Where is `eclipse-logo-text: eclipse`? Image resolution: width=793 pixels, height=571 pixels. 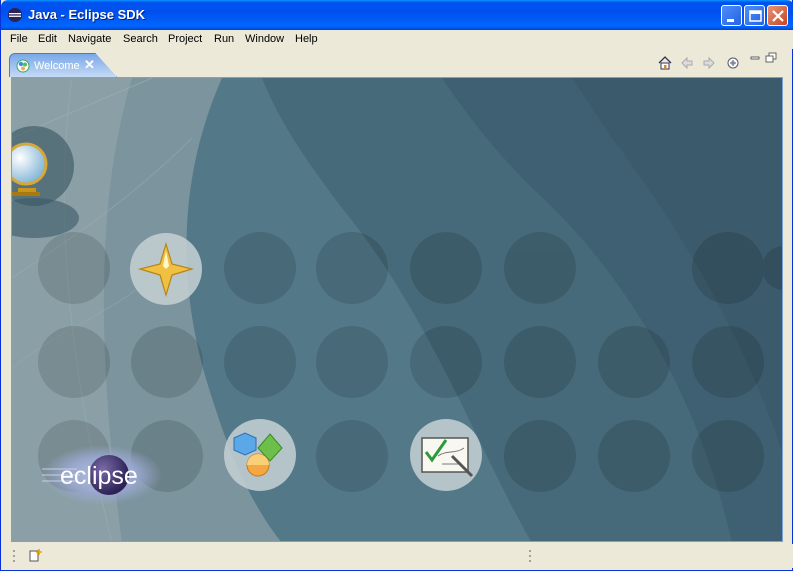 eclipse-logo-text: eclipse is located at coordinates (99, 476).